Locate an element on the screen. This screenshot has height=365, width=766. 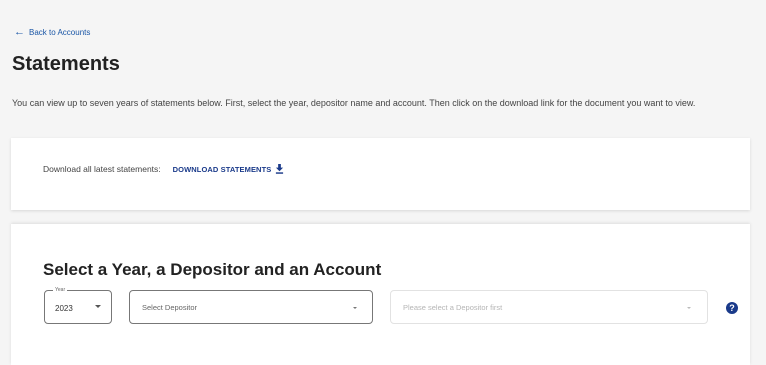
account-select: Please select a Depositor first is located at coordinates (549, 307).